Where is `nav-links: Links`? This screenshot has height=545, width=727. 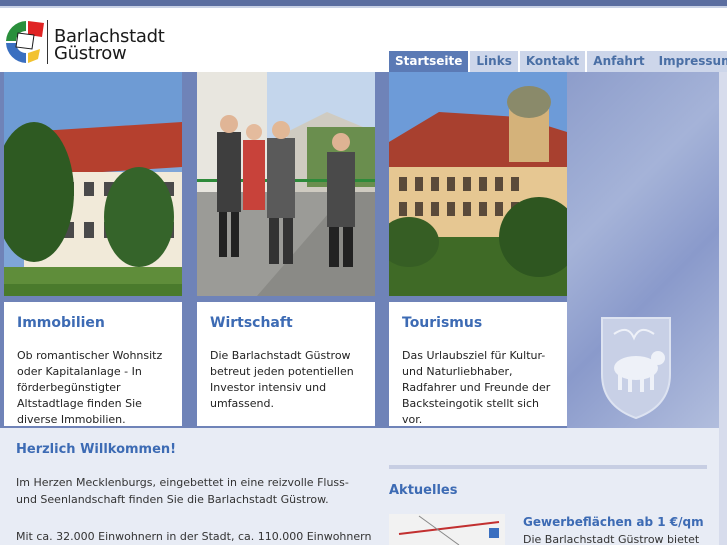
nav-links: Links is located at coordinates (494, 61).